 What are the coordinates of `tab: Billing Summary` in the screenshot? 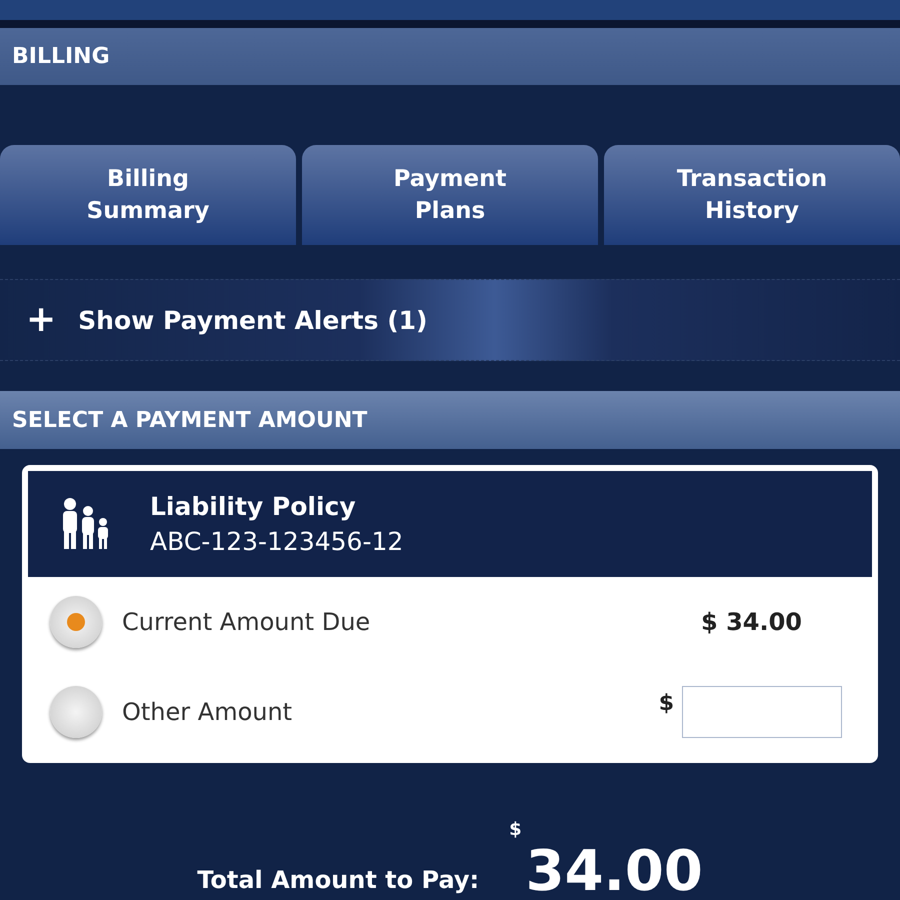 It's located at (148, 195).